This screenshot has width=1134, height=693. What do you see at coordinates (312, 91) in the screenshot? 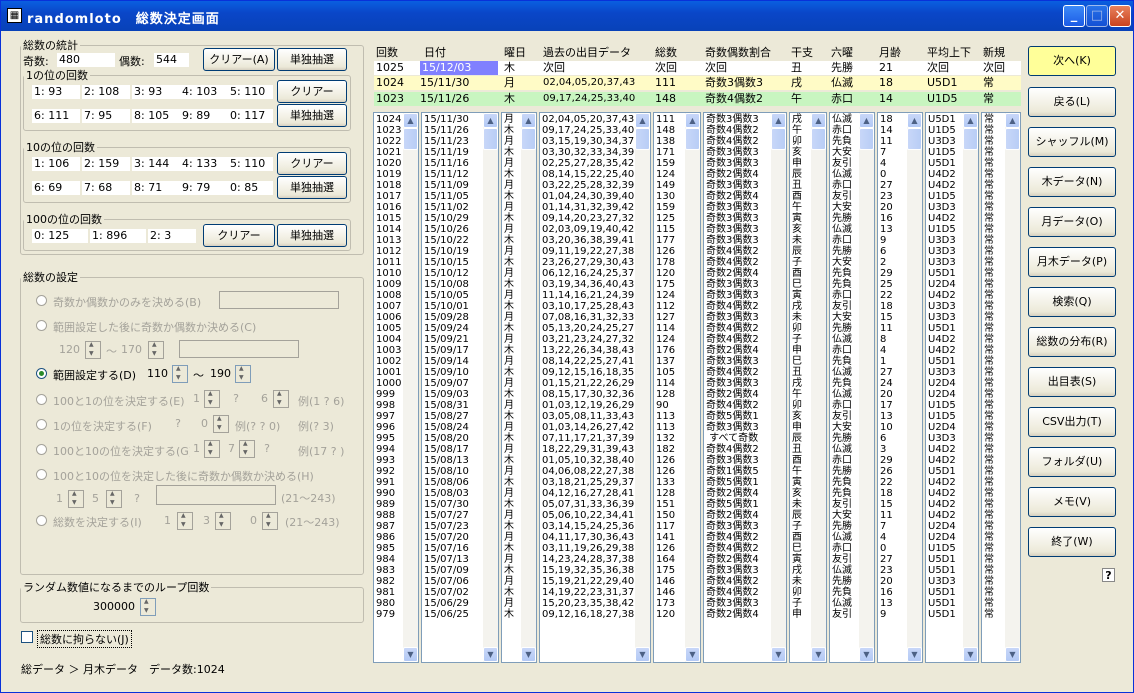
I see `ones-clear-button: クリアー` at bounding box center [312, 91].